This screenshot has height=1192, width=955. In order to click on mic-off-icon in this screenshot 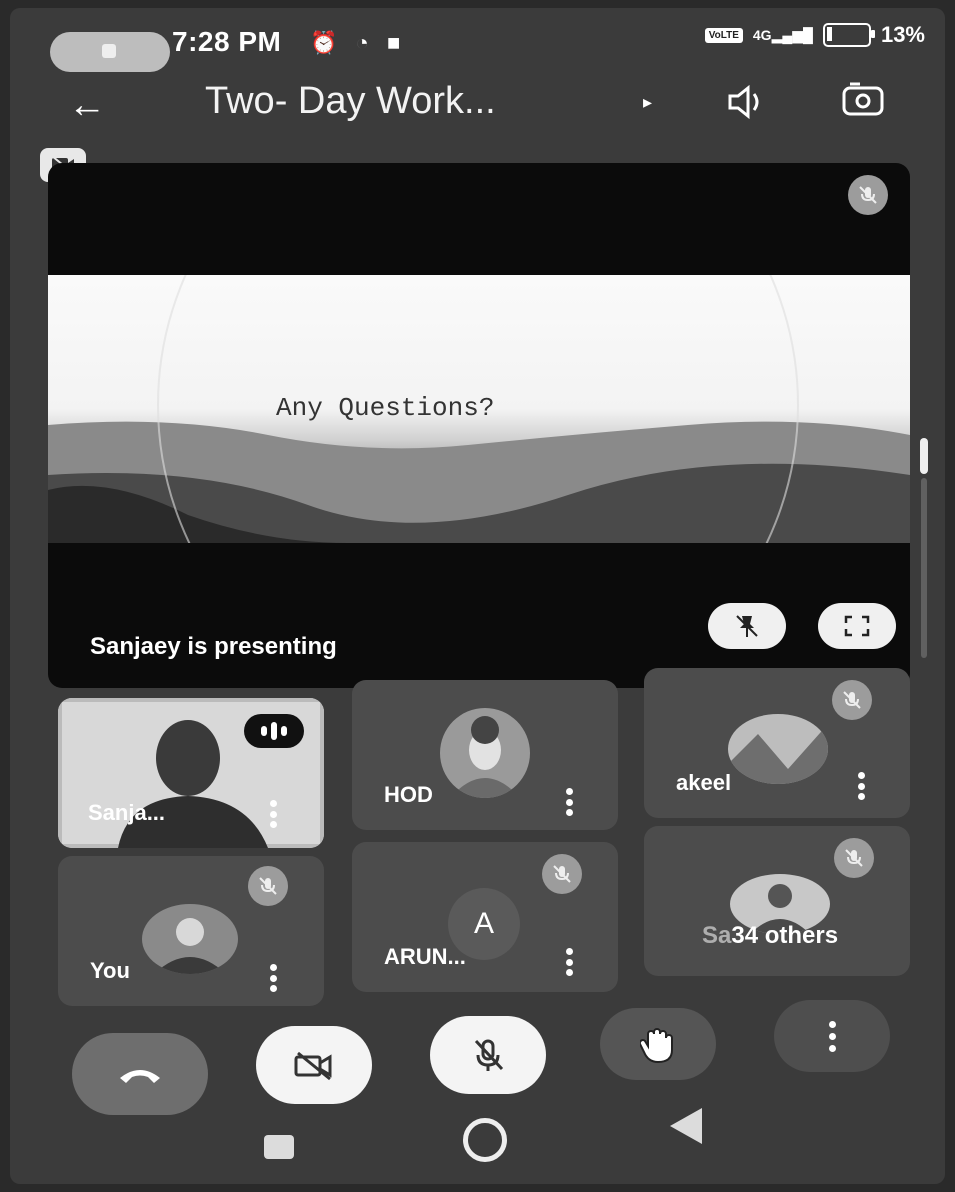, I will do `click(489, 1055)`.